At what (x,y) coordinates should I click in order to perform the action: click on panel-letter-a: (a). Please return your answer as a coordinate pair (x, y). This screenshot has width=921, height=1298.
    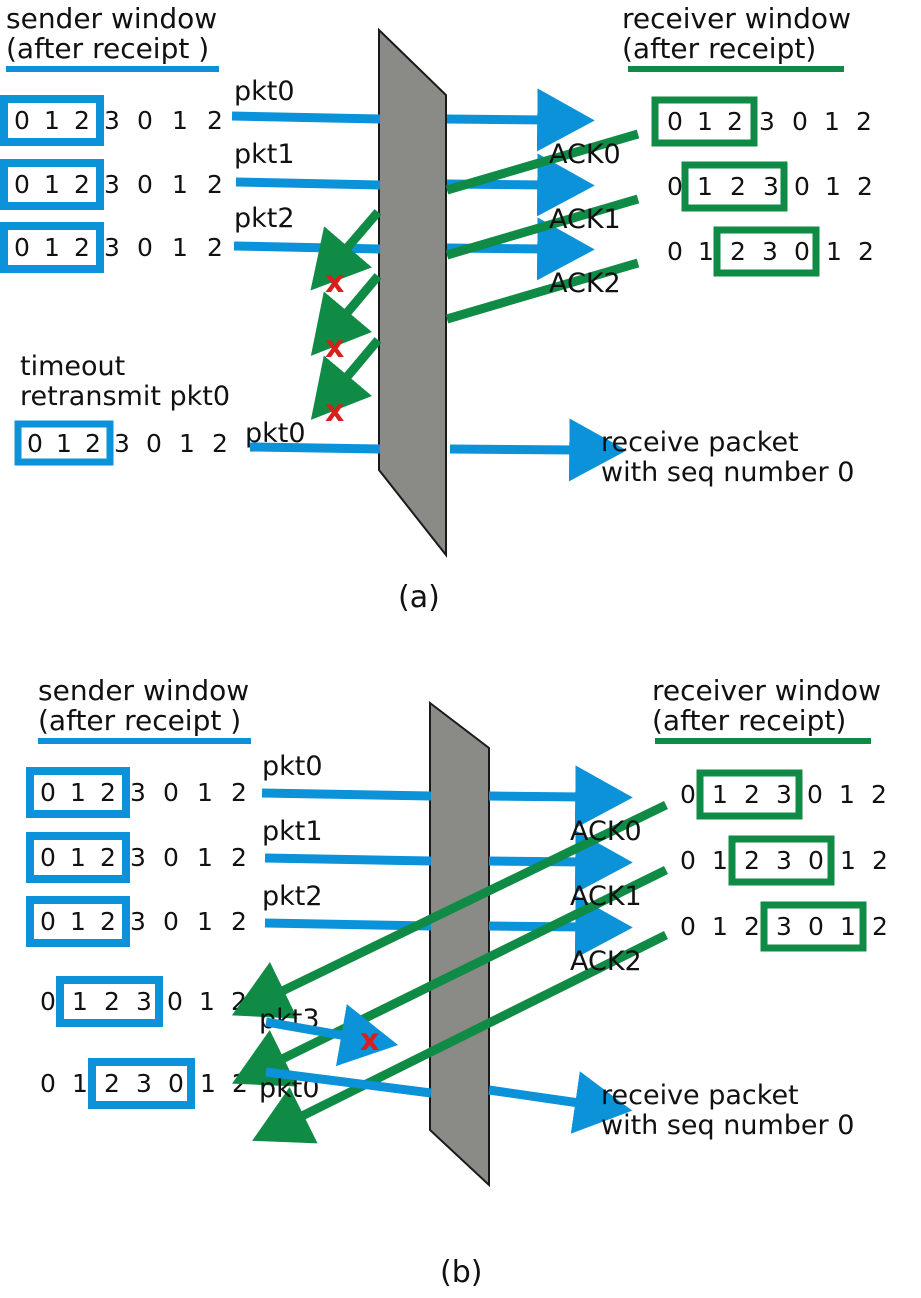
    Looking at the image, I should click on (419, 597).